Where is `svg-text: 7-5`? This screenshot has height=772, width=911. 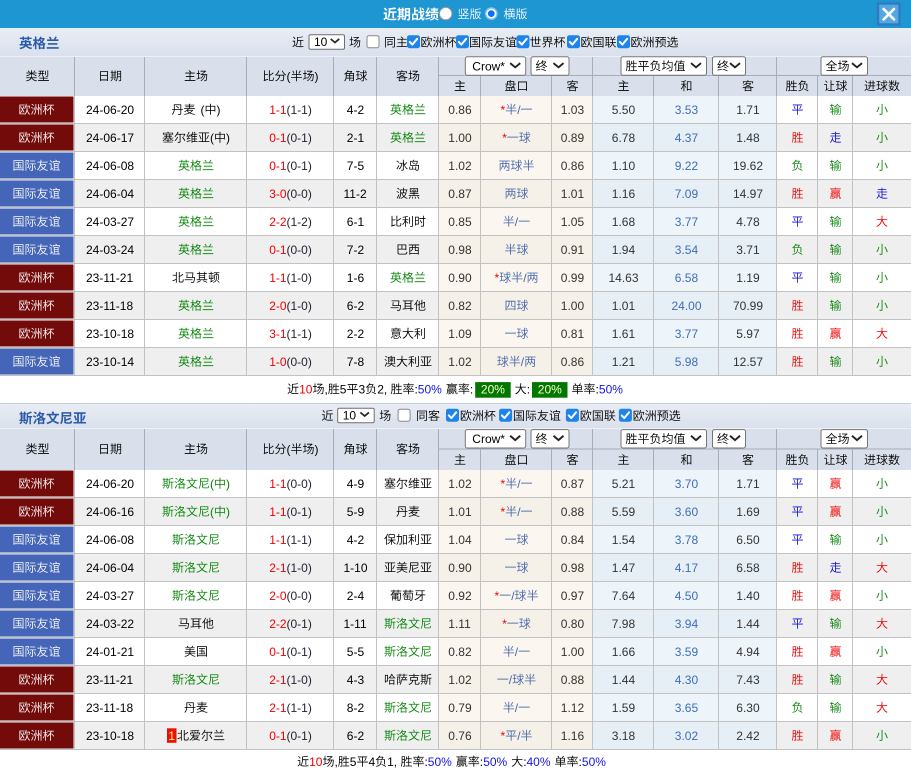 svg-text: 7-5 is located at coordinates (356, 166).